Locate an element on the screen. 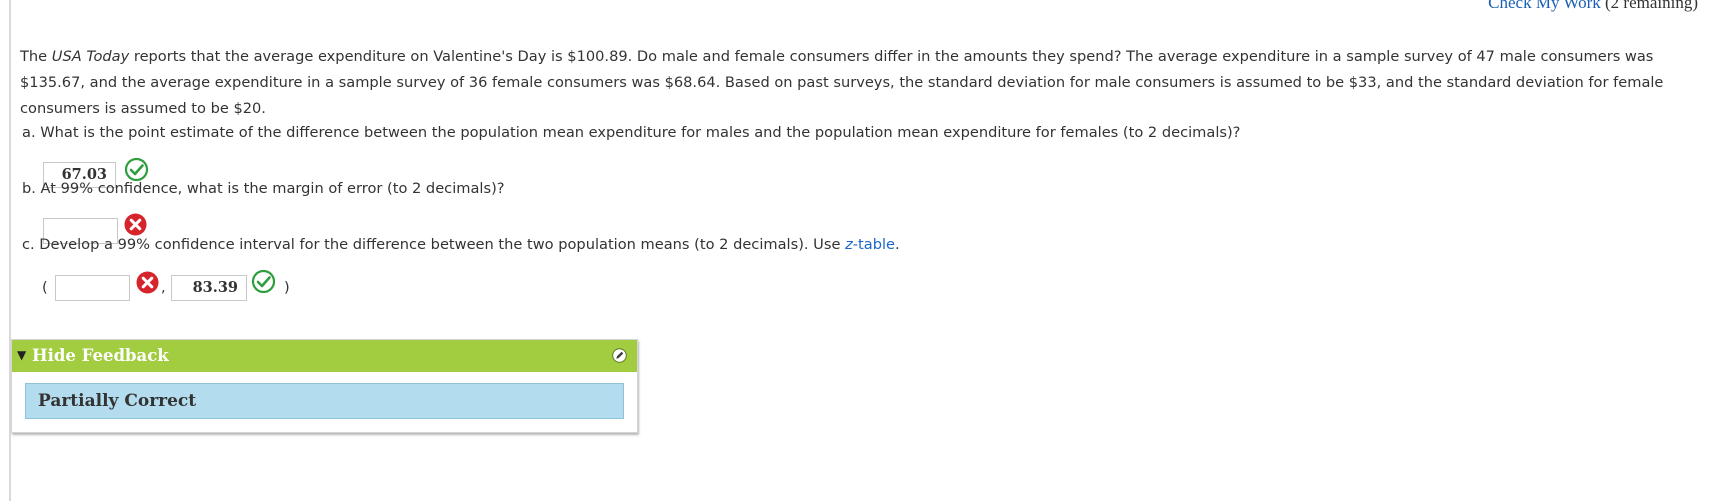 The width and height of the screenshot is (1723, 501). z-table-link-italic: z is located at coordinates (849, 244).